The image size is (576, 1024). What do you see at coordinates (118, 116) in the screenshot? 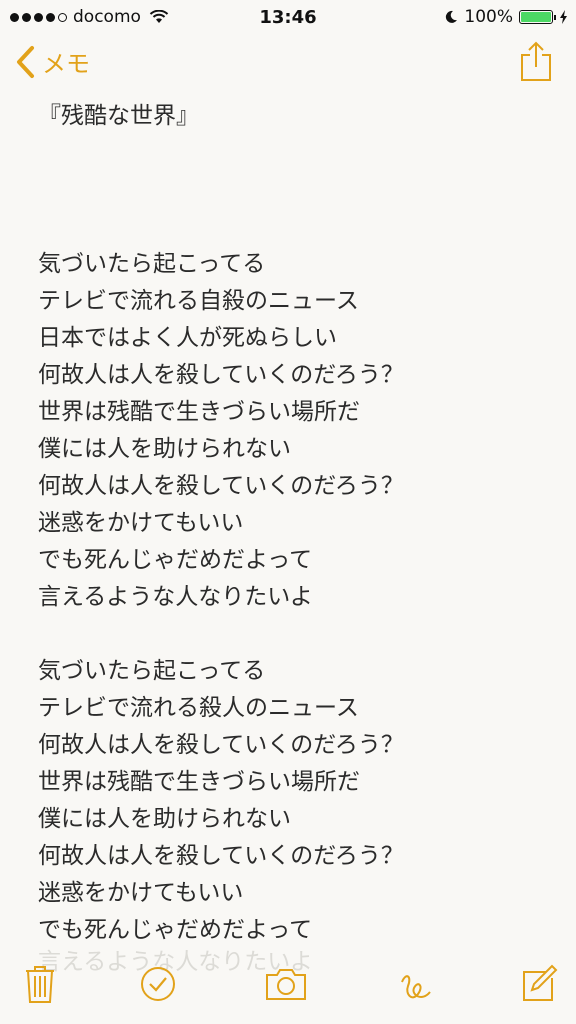
I see `note-title: 『残酷な世界』` at bounding box center [118, 116].